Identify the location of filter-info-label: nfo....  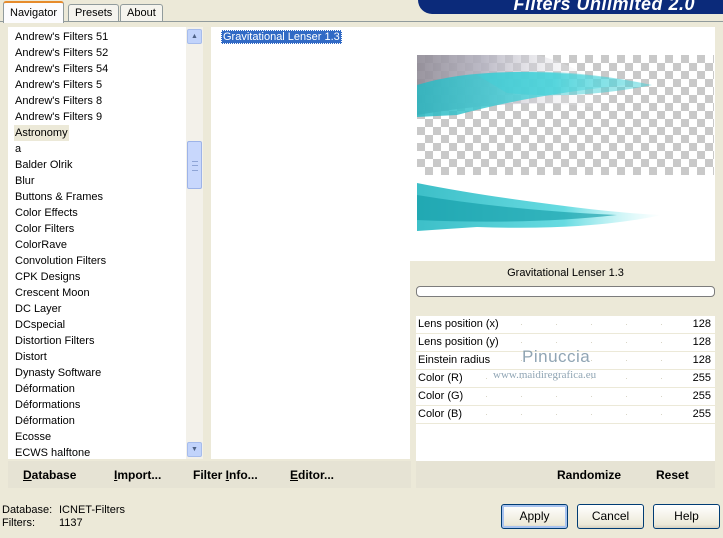
(243, 475).